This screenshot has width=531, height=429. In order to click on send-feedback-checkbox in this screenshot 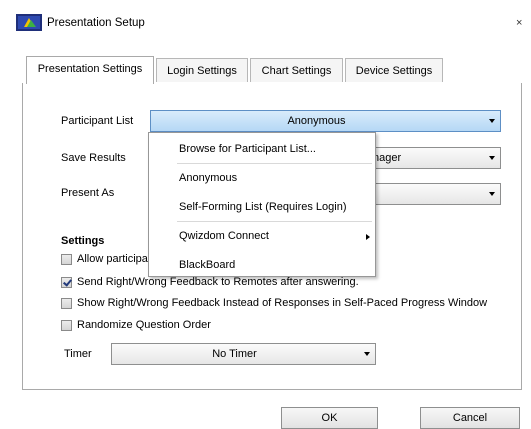, I will do `click(66, 282)`.